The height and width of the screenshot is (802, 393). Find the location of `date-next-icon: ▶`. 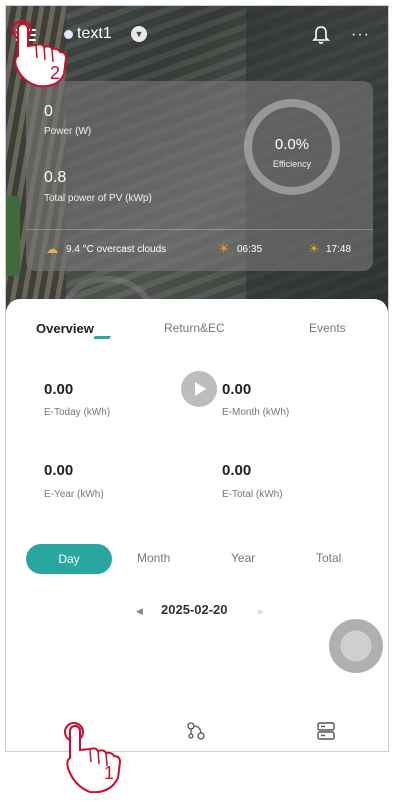

date-next-icon: ▶ is located at coordinates (261, 611).